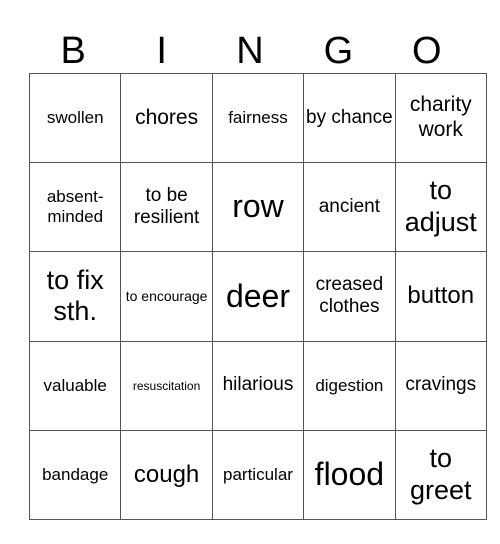 This screenshot has height=544, width=500. I want to click on bingo-cell: digestion, so click(349, 385).